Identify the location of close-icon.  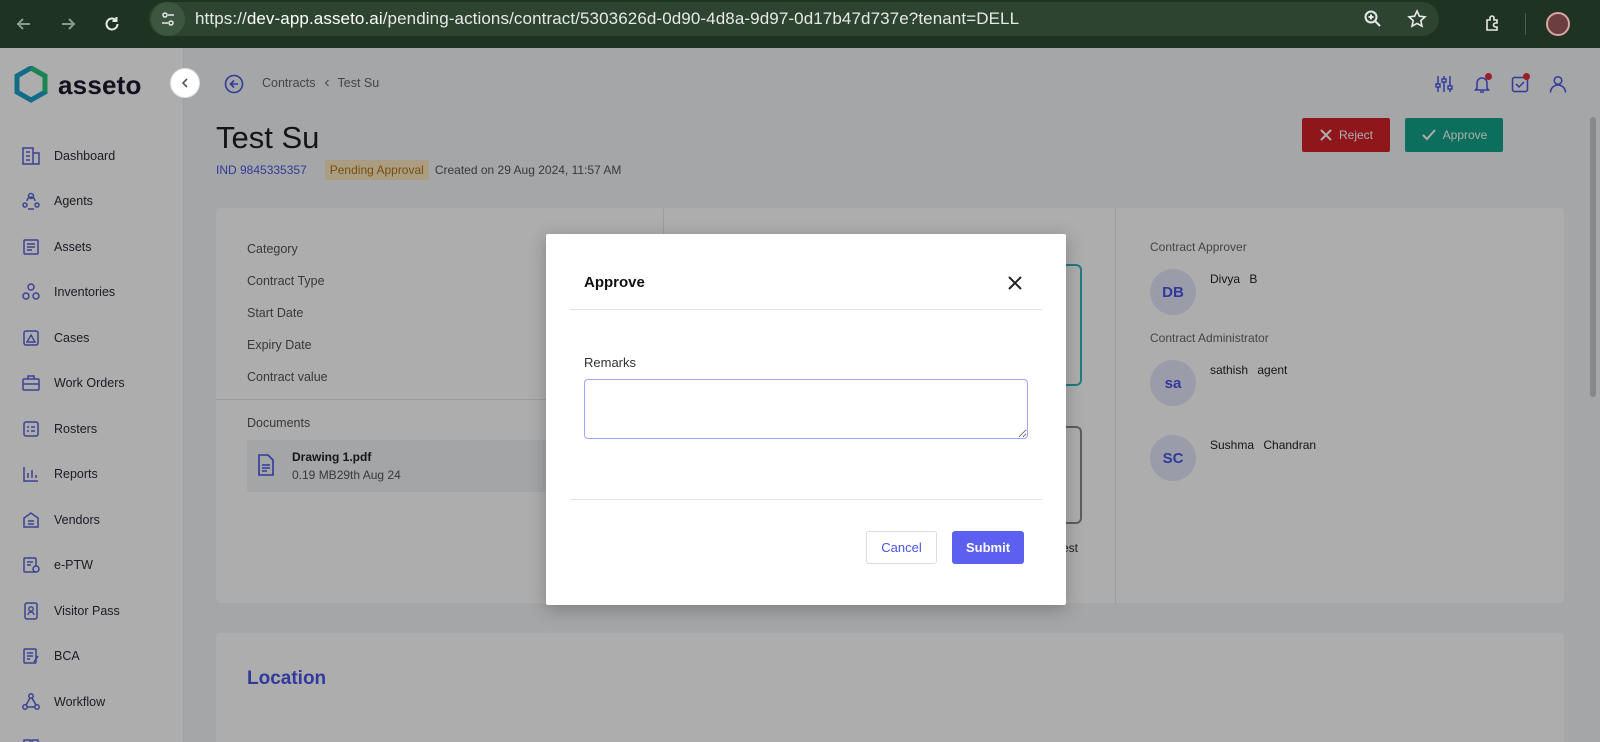
(1015, 283).